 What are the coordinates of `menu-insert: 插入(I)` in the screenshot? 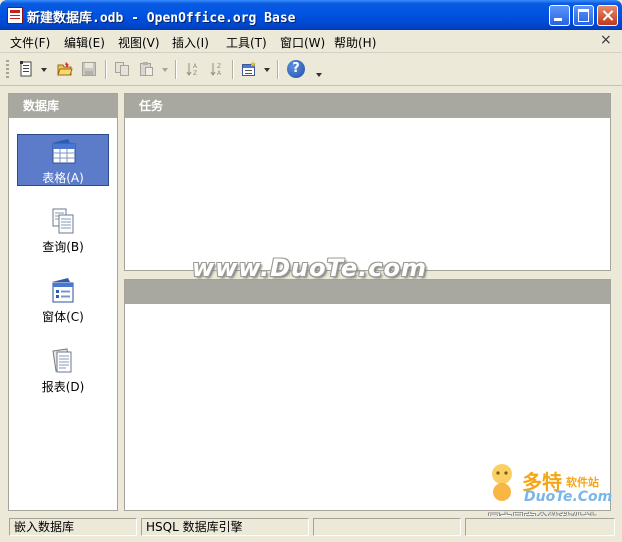 It's located at (190, 42).